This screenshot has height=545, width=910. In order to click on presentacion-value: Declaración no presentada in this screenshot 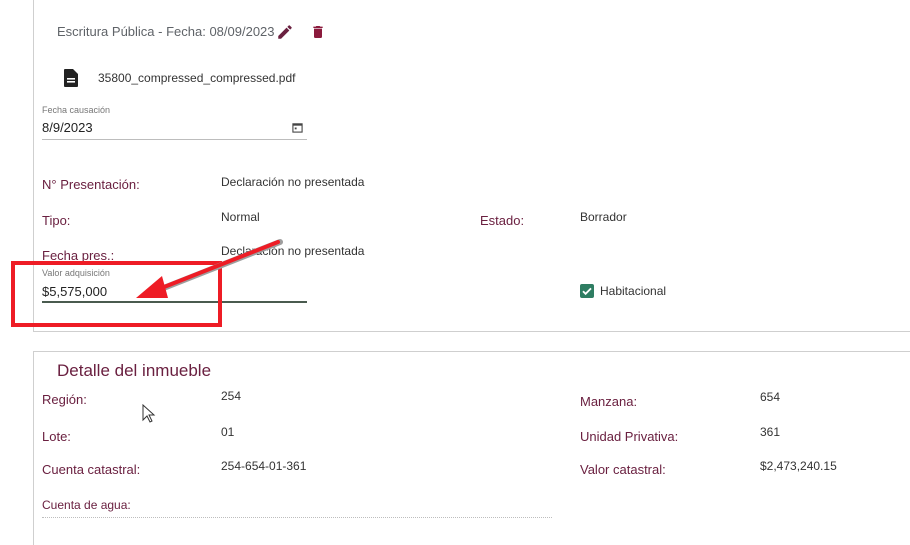, I will do `click(293, 182)`.